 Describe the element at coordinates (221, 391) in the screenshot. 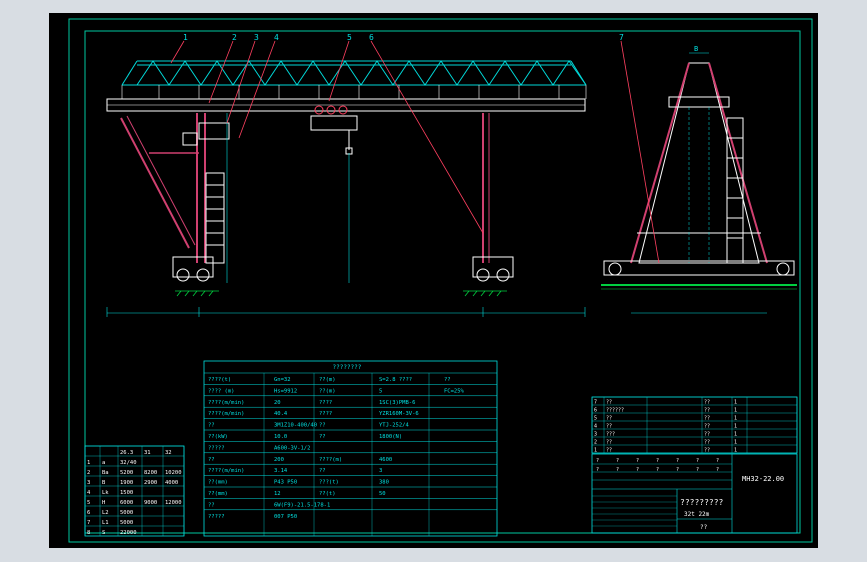

I see `tech-table-cell: ???? (m)` at that location.